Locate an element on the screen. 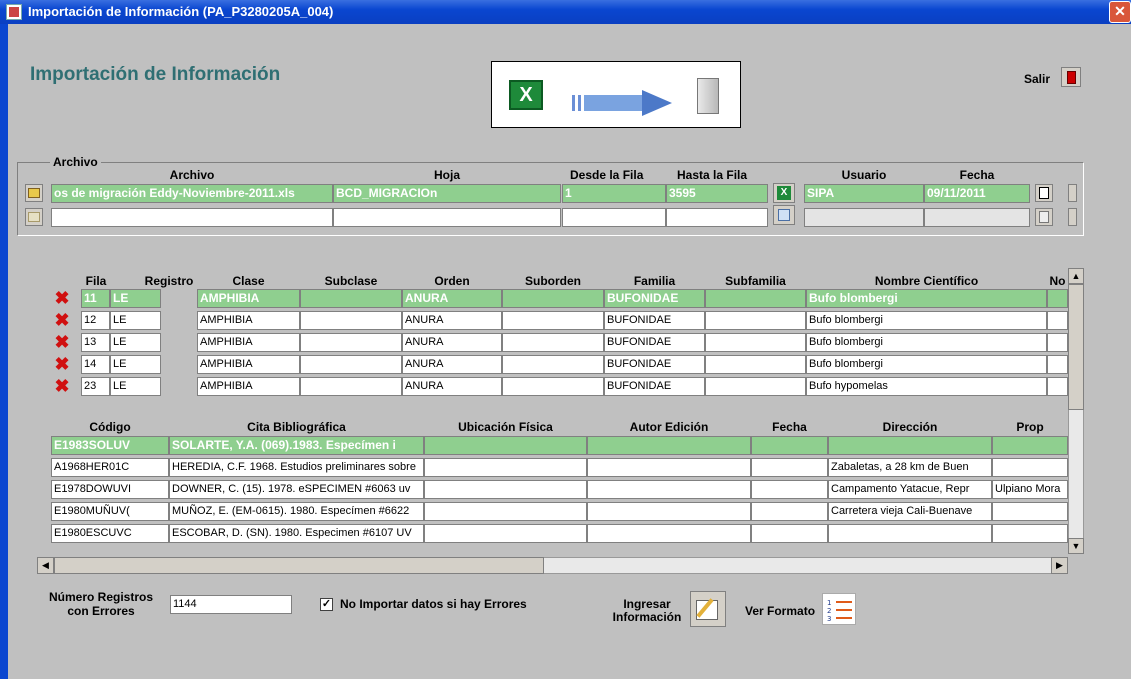 The width and height of the screenshot is (1131, 679). fecha-field: 09/11/2011 is located at coordinates (977, 193).